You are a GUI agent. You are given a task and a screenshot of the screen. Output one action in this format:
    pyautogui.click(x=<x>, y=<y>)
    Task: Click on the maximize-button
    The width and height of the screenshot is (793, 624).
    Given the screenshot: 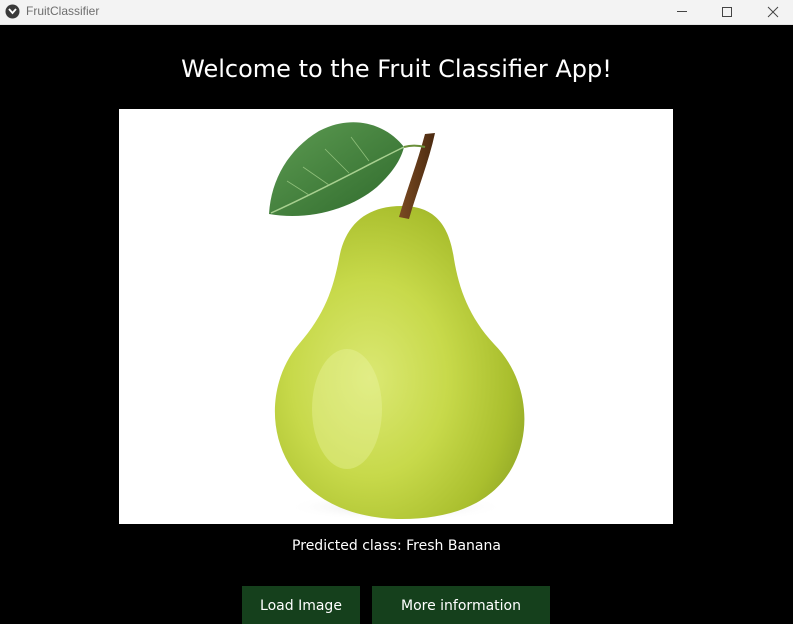 What is the action you would take?
    pyautogui.click(x=727, y=12)
    